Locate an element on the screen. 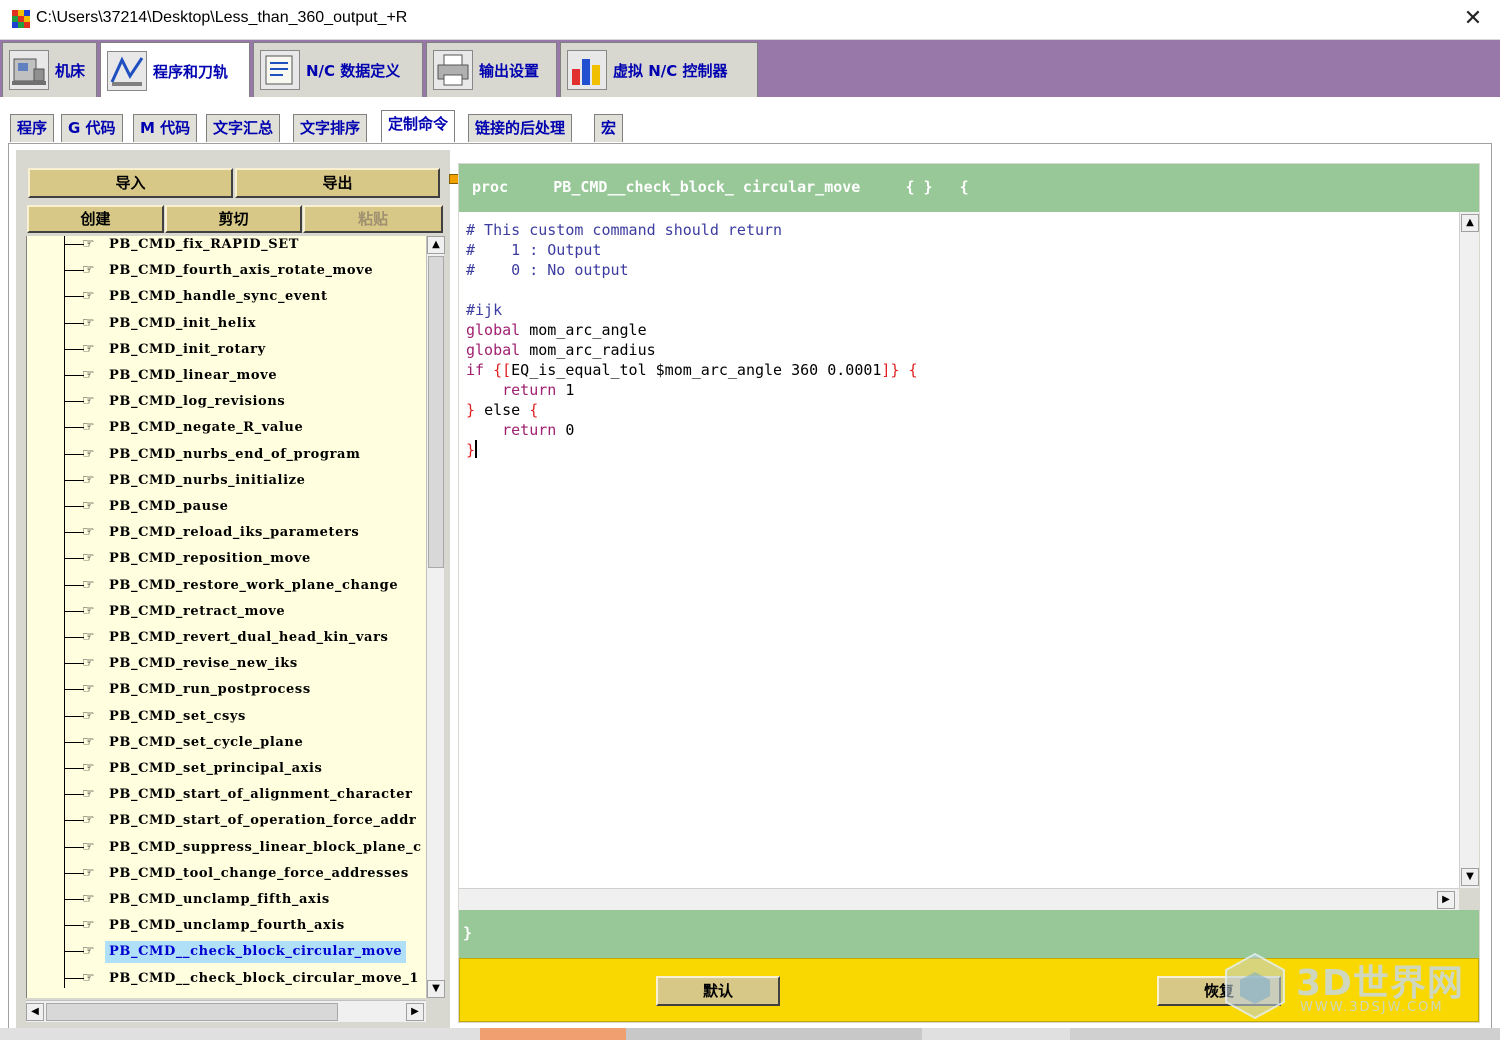 This screenshot has height=1040, width=1500. tree-item: ☞ PB_CMD_unclamp_fifth_axis is located at coordinates (226, 900).